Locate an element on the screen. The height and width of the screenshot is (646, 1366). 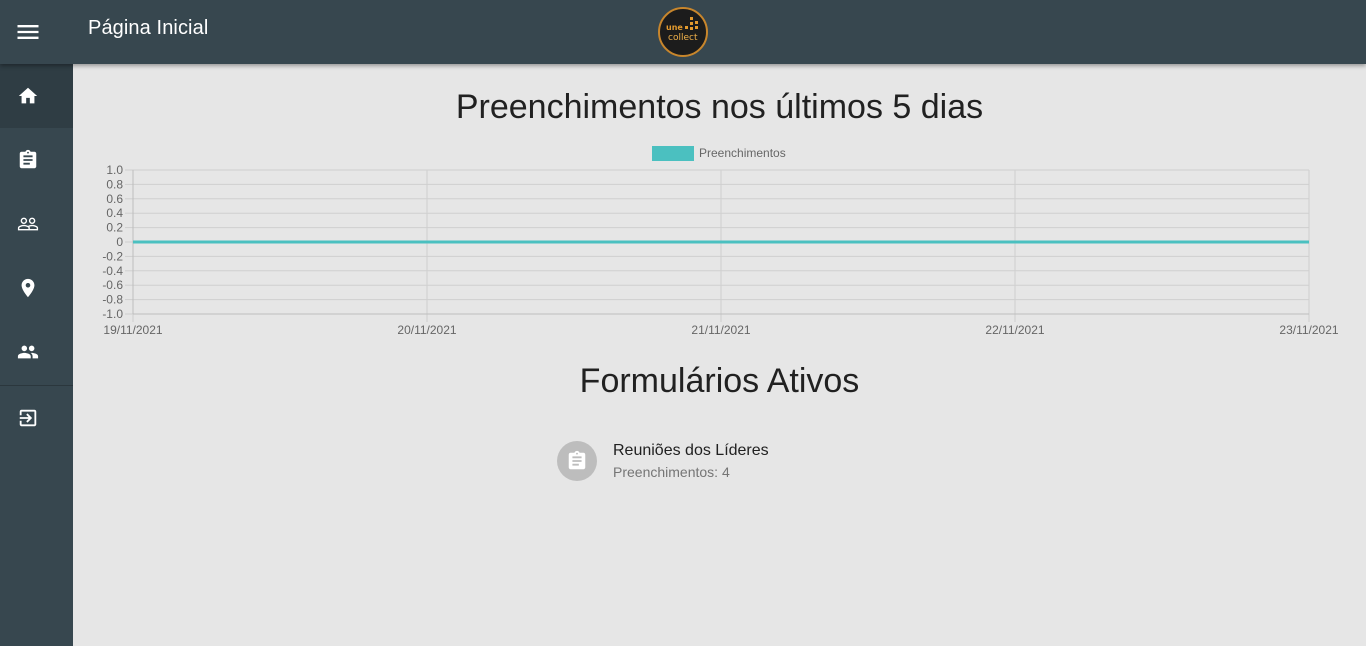
active-forms-title: Formulários Ativos is located at coordinates (719, 381).